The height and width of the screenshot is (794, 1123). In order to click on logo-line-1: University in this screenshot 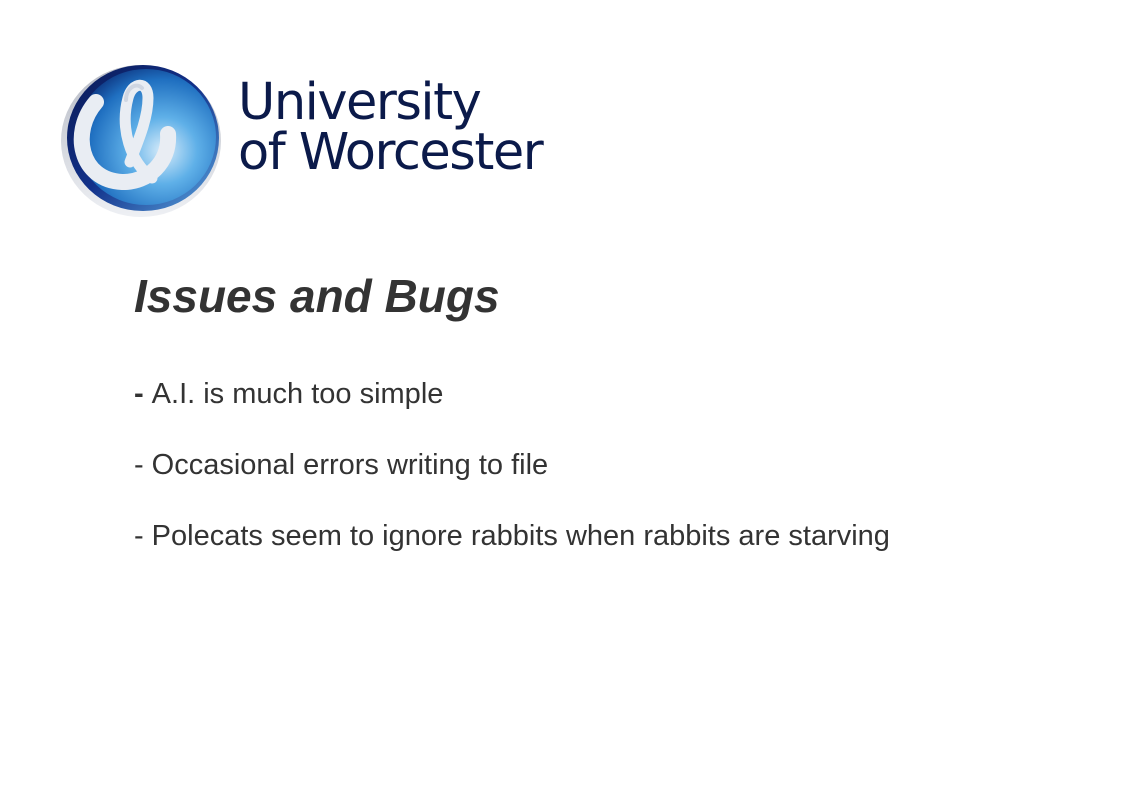, I will do `click(360, 102)`.